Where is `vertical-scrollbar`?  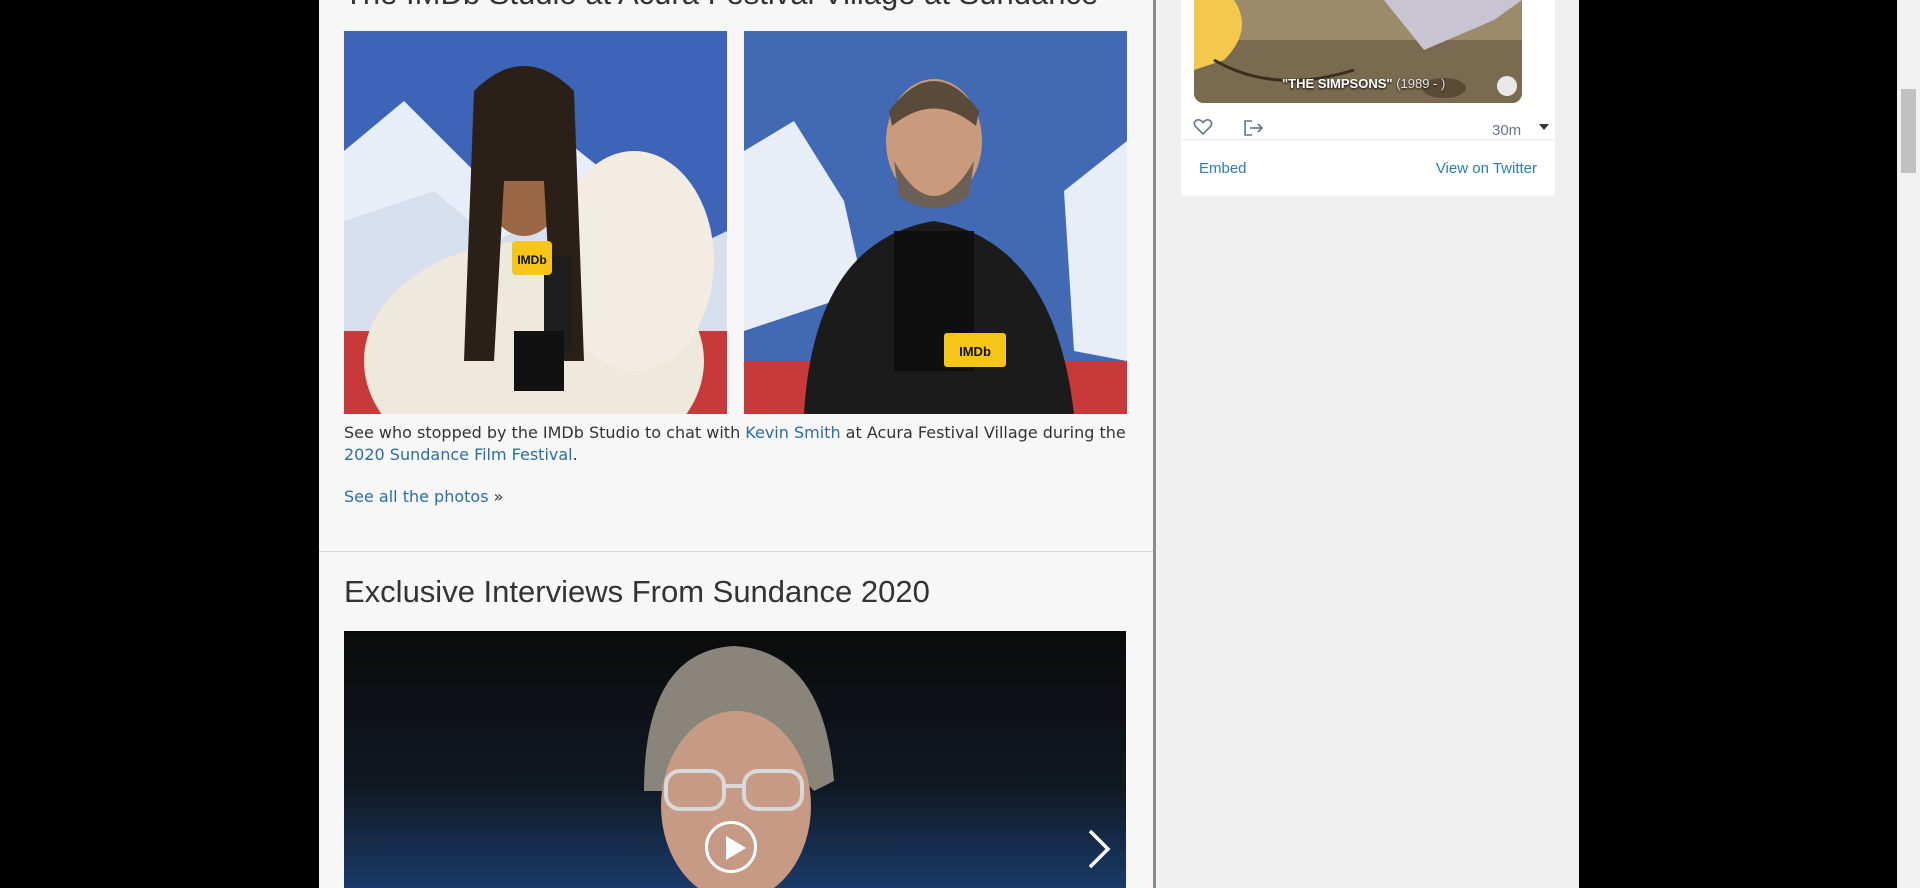 vertical-scrollbar is located at coordinates (1908, 444).